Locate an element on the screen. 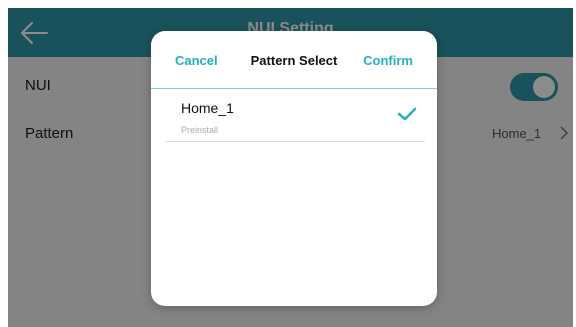 The image size is (576, 327). pattern-option: Home_1 Preinstall is located at coordinates (295, 117).